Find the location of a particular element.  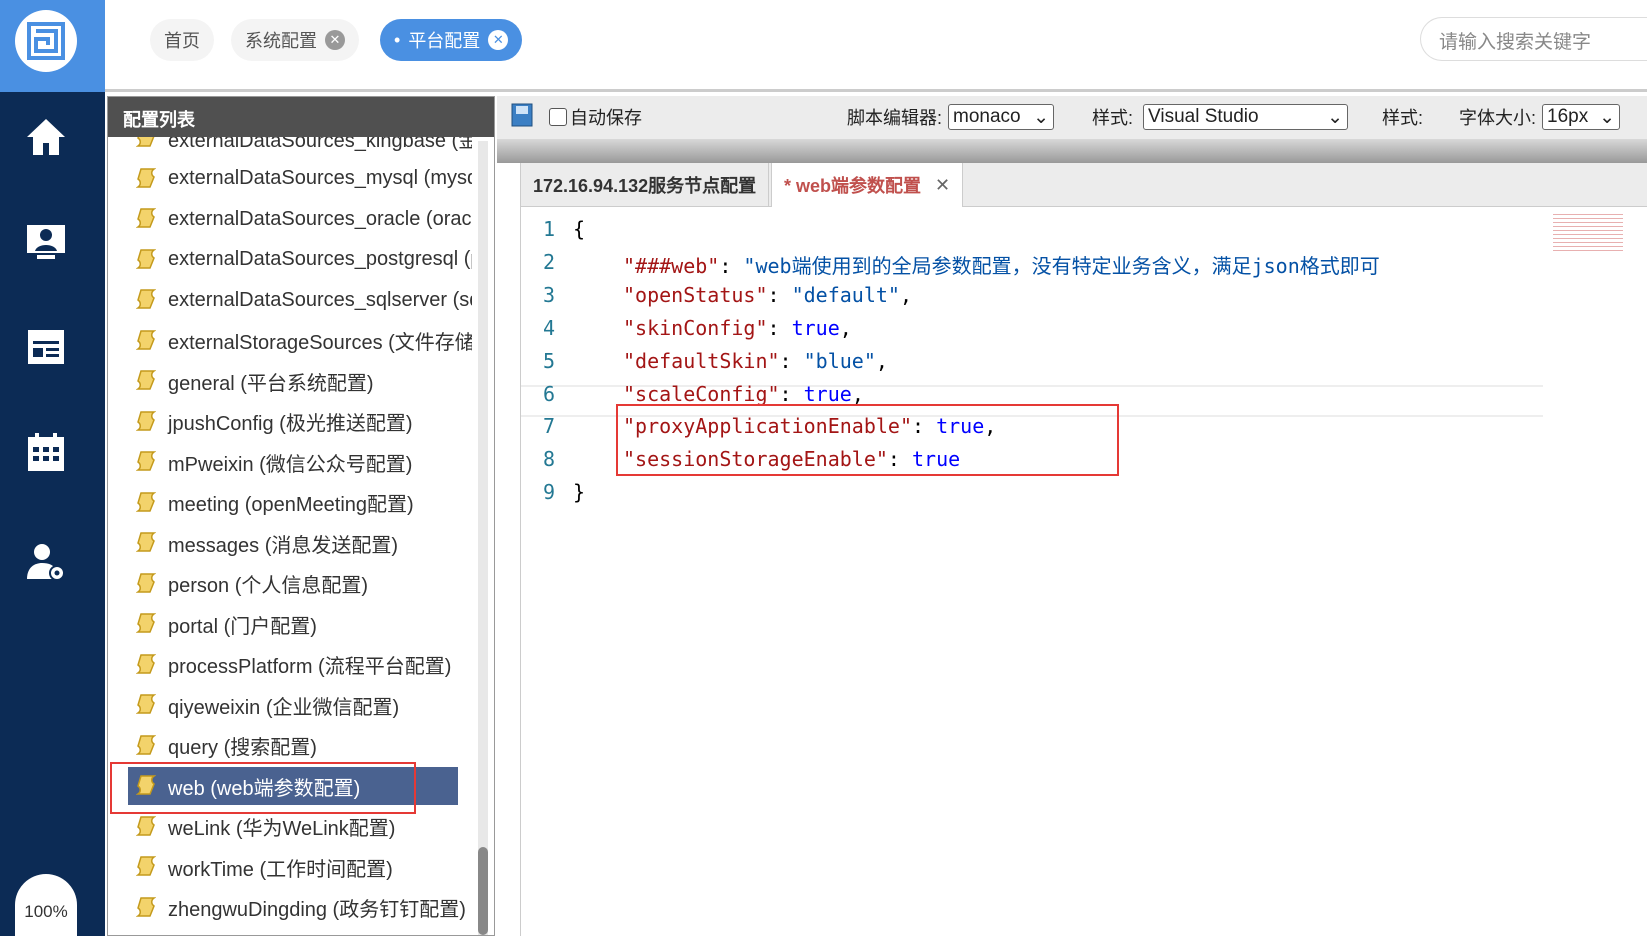

logo is located at coordinates (52, 46).